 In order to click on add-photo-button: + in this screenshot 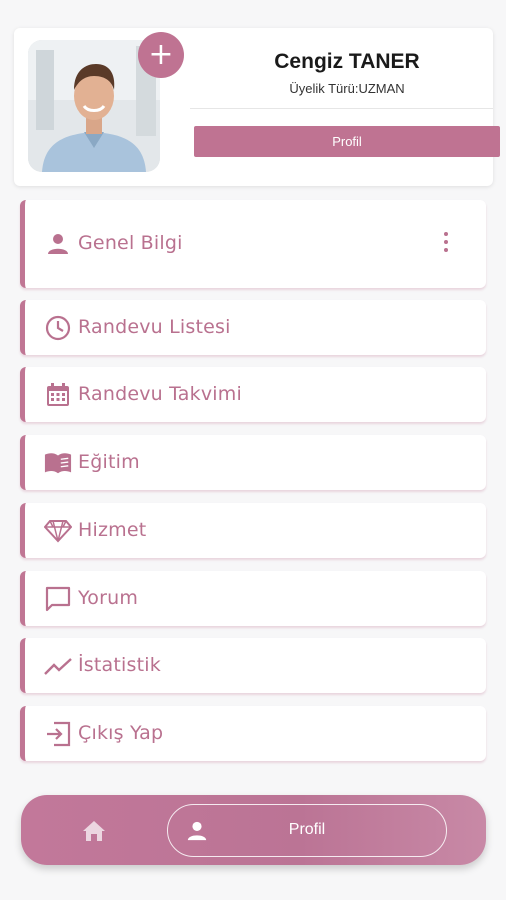, I will do `click(161, 55)`.